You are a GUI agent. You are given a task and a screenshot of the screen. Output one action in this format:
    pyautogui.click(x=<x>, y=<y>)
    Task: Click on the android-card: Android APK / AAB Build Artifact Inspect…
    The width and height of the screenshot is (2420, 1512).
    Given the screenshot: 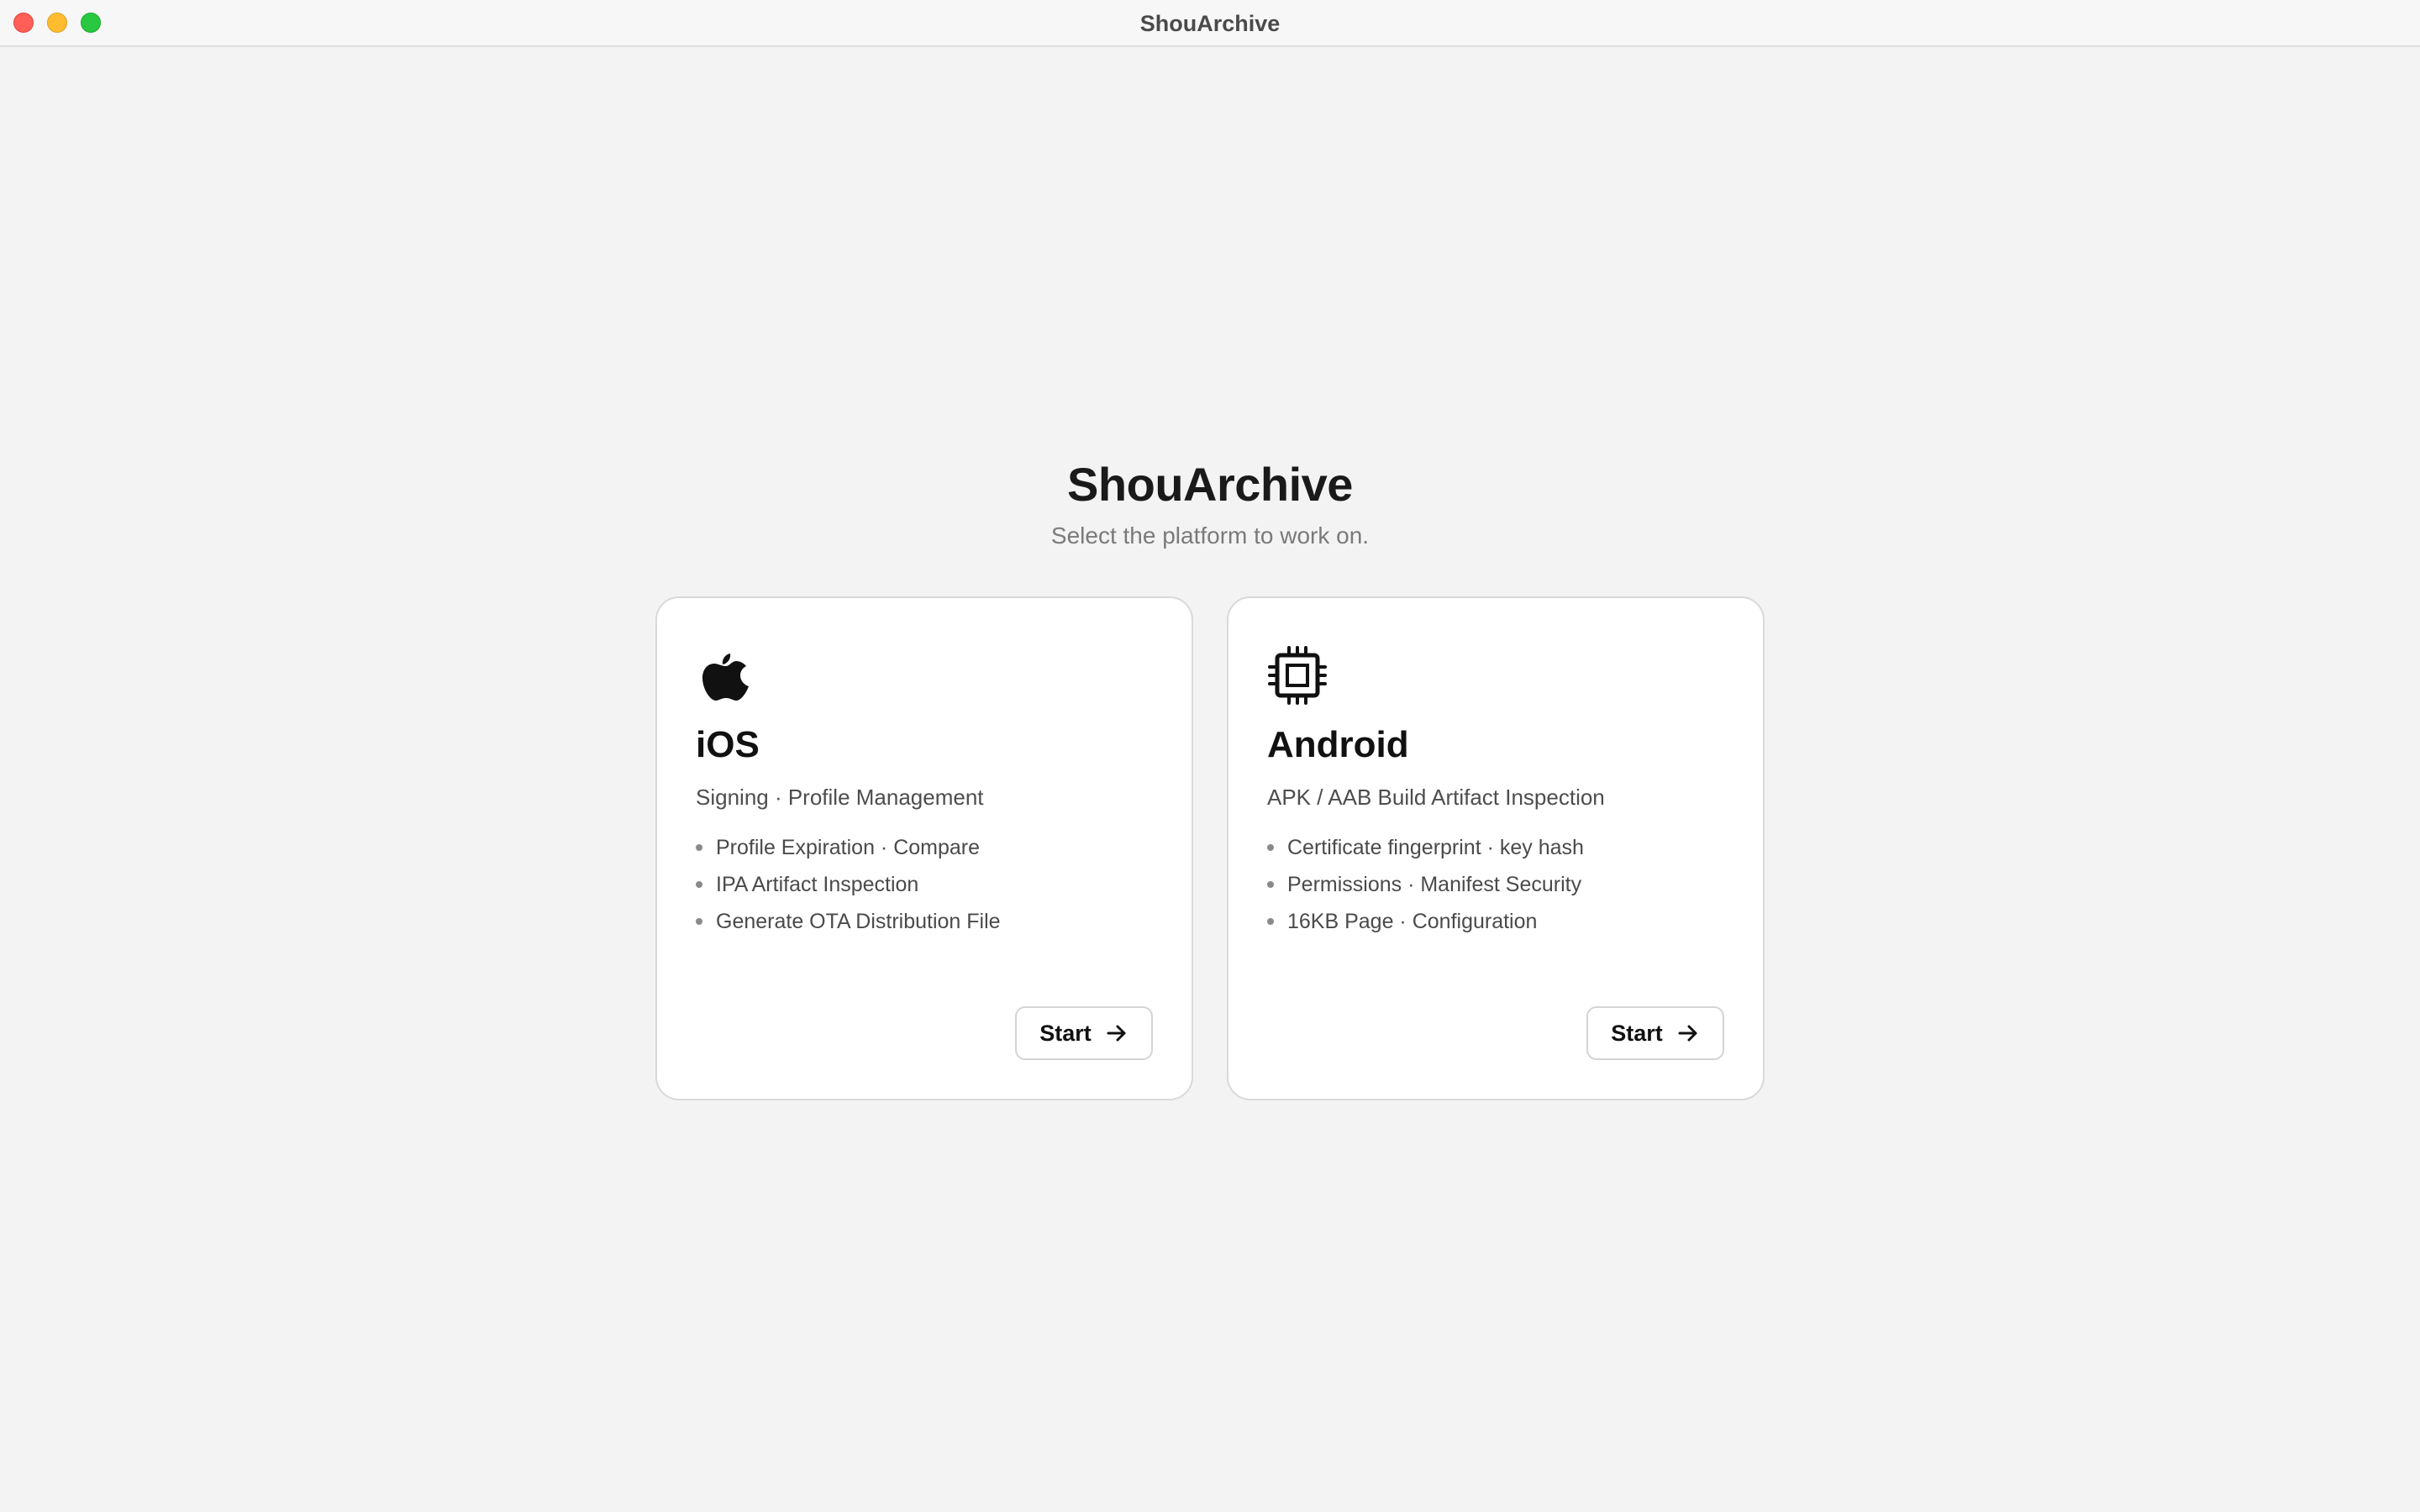 What is the action you would take?
    pyautogui.click(x=1496, y=848)
    